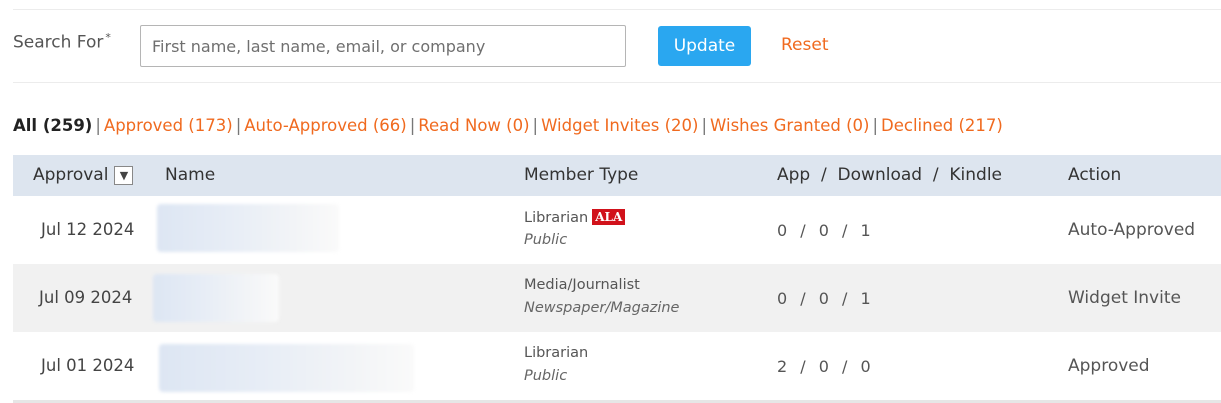 The width and height of the screenshot is (1221, 403). What do you see at coordinates (582, 285) in the screenshot?
I see `member-type: Media/Journalist` at bounding box center [582, 285].